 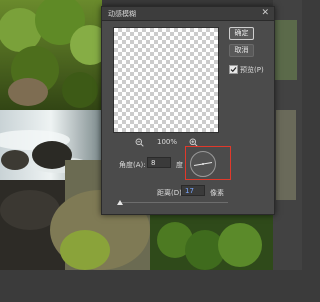 I want to click on preview-canvas, so click(x=166, y=80).